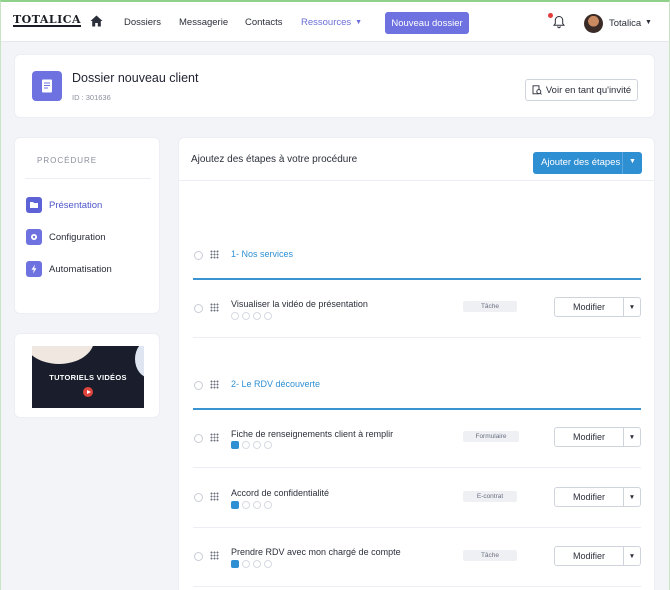  What do you see at coordinates (142, 22) in the screenshot?
I see `nav-link-dossiers: Dossiers` at bounding box center [142, 22].